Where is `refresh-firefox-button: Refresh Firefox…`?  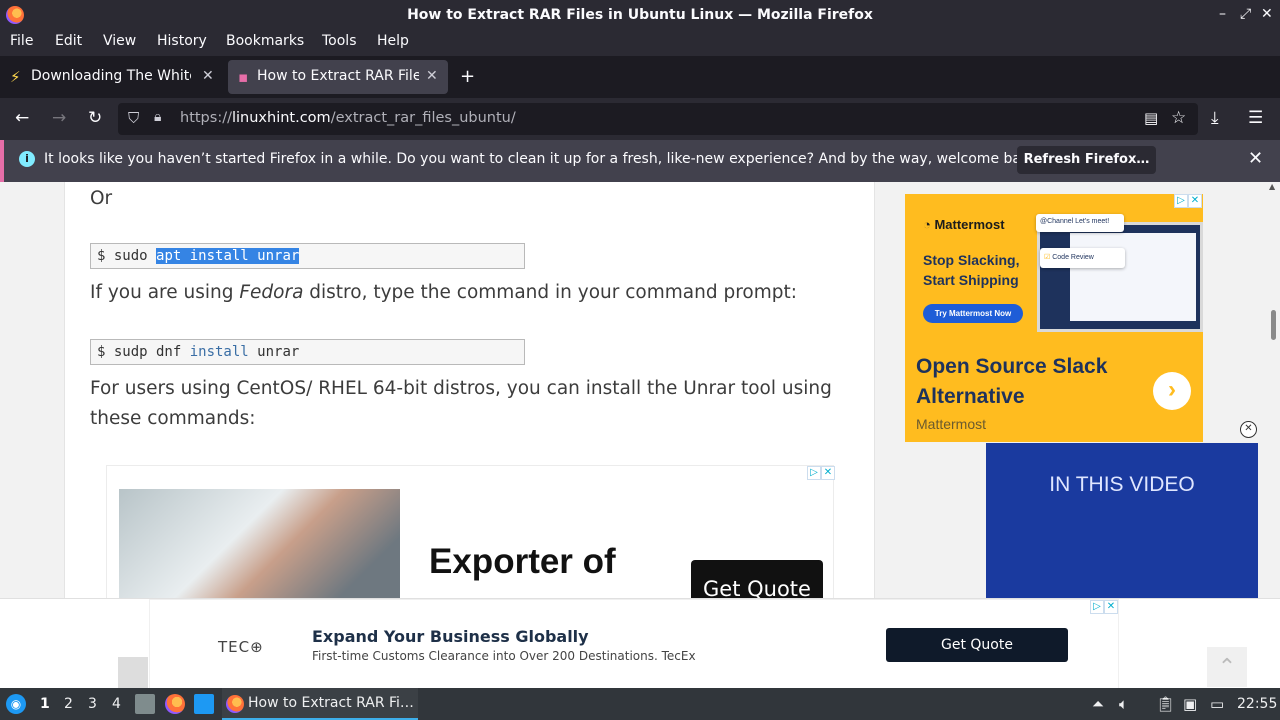 refresh-firefox-button: Refresh Firefox… is located at coordinates (1086, 160).